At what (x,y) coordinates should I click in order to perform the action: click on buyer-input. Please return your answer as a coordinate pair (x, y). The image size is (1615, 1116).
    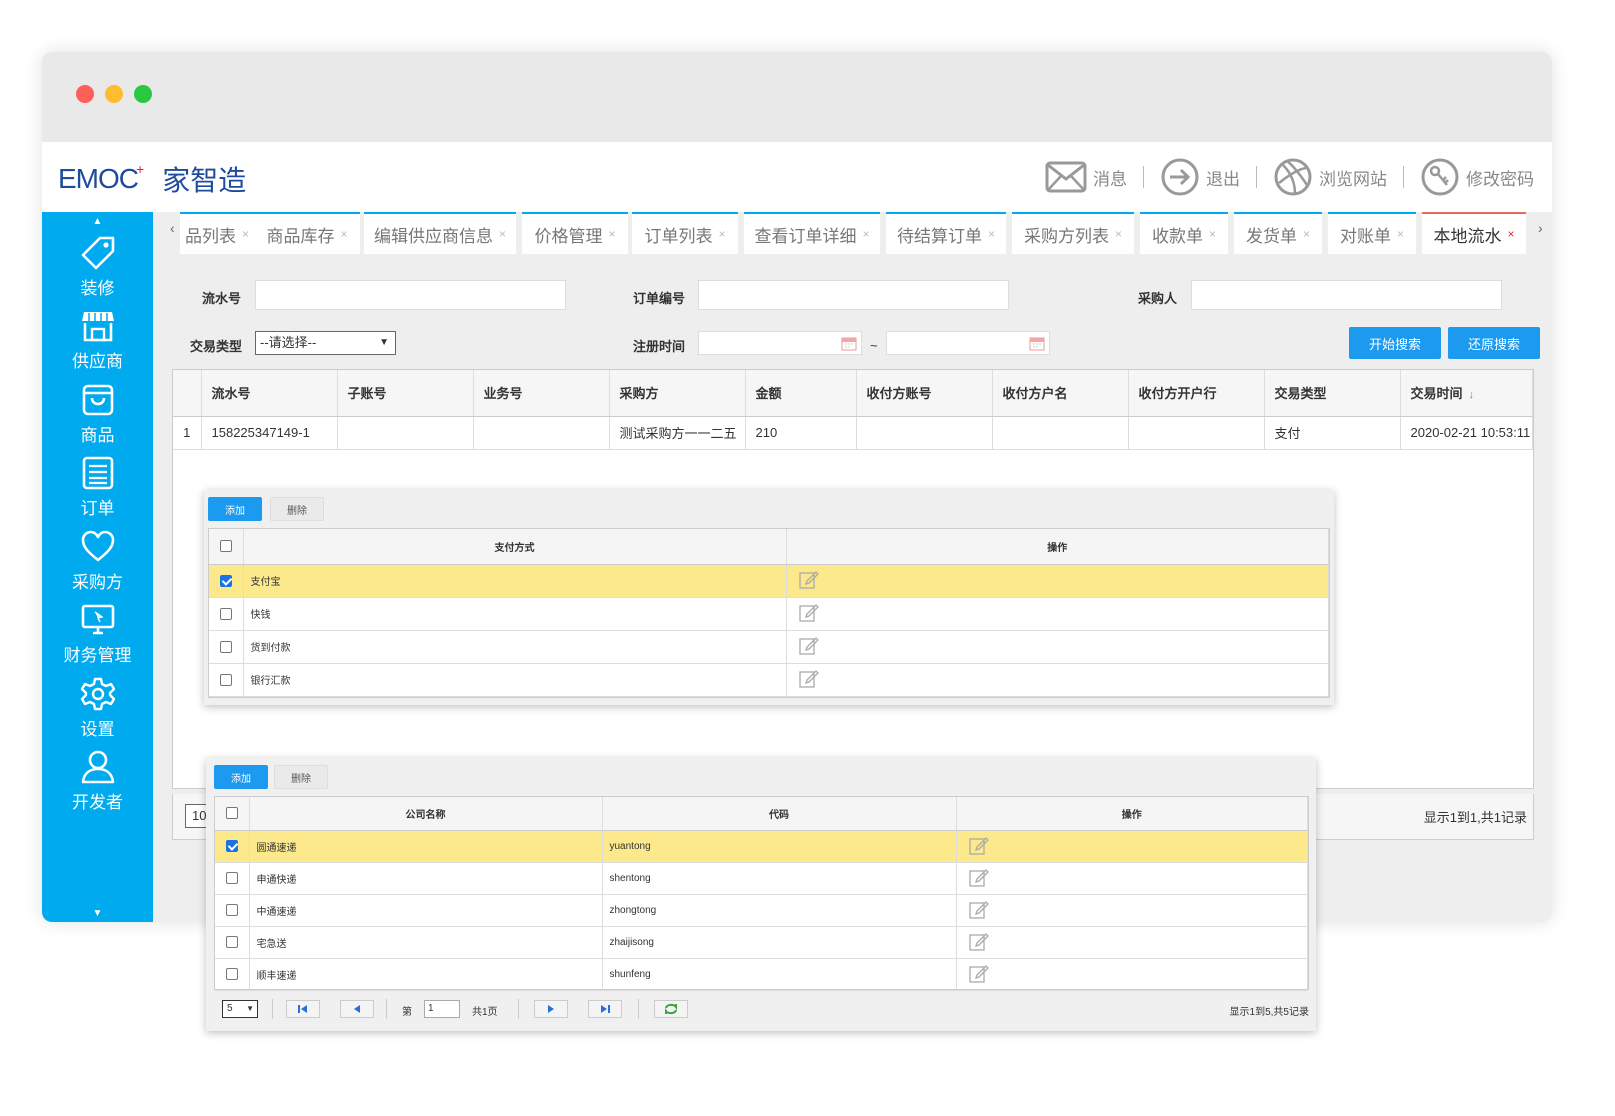
    Looking at the image, I should click on (1346, 295).